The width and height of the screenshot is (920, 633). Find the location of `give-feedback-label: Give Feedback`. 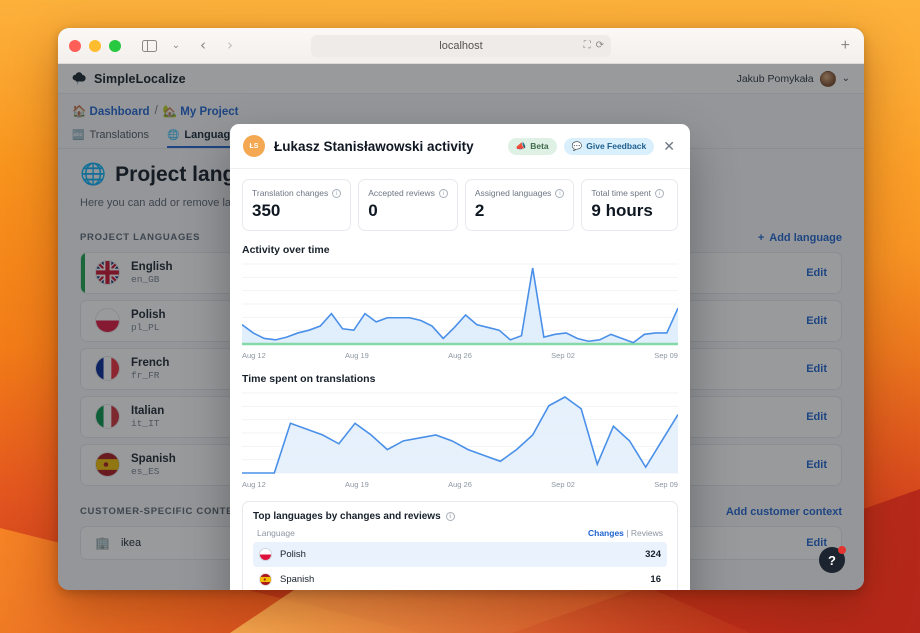

give-feedback-label: Give Feedback is located at coordinates (616, 146).